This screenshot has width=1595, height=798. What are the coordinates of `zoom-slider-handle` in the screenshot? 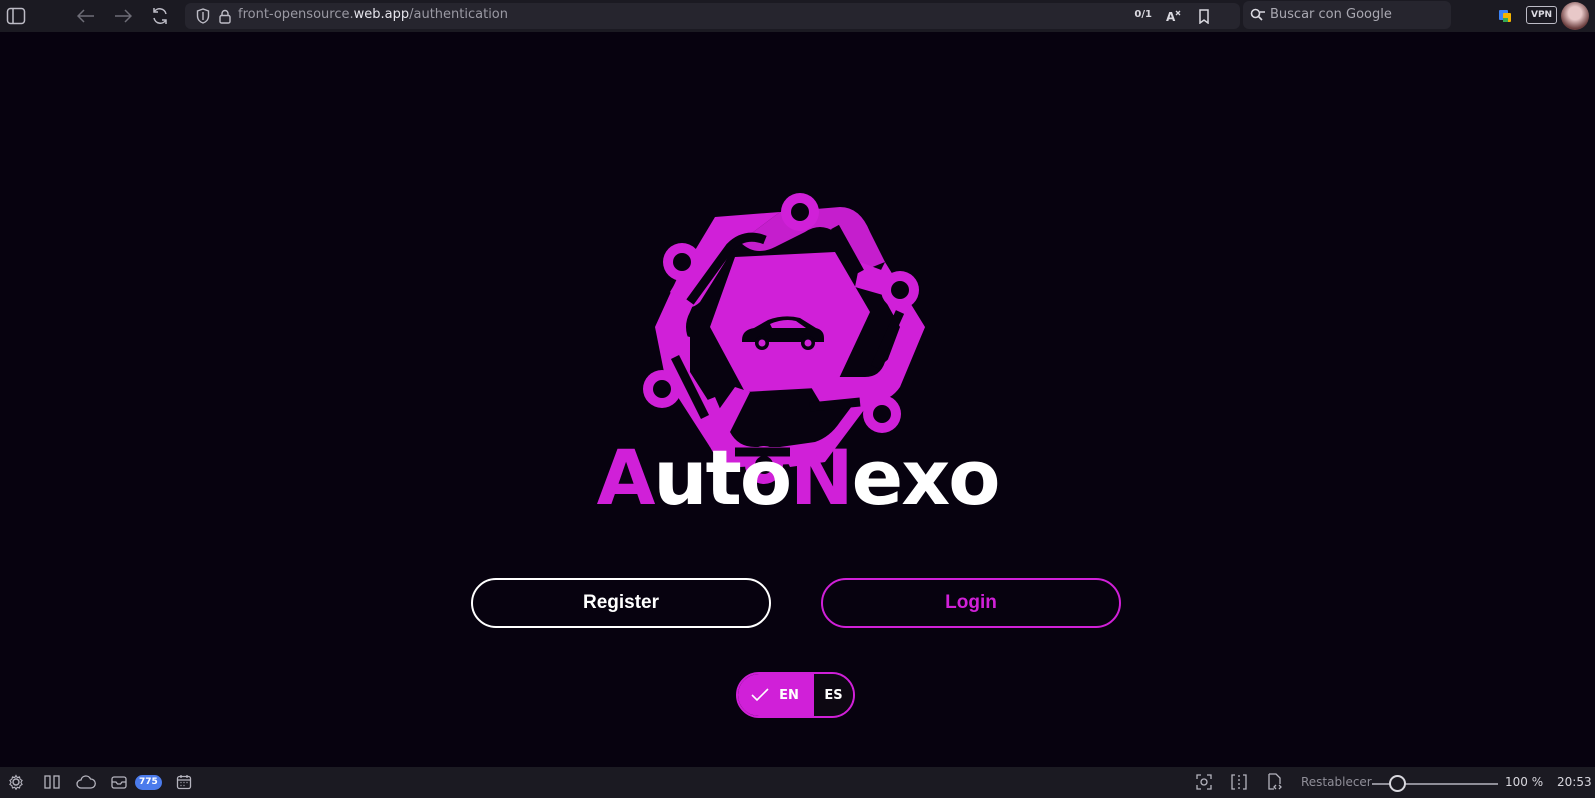 It's located at (1397, 783).